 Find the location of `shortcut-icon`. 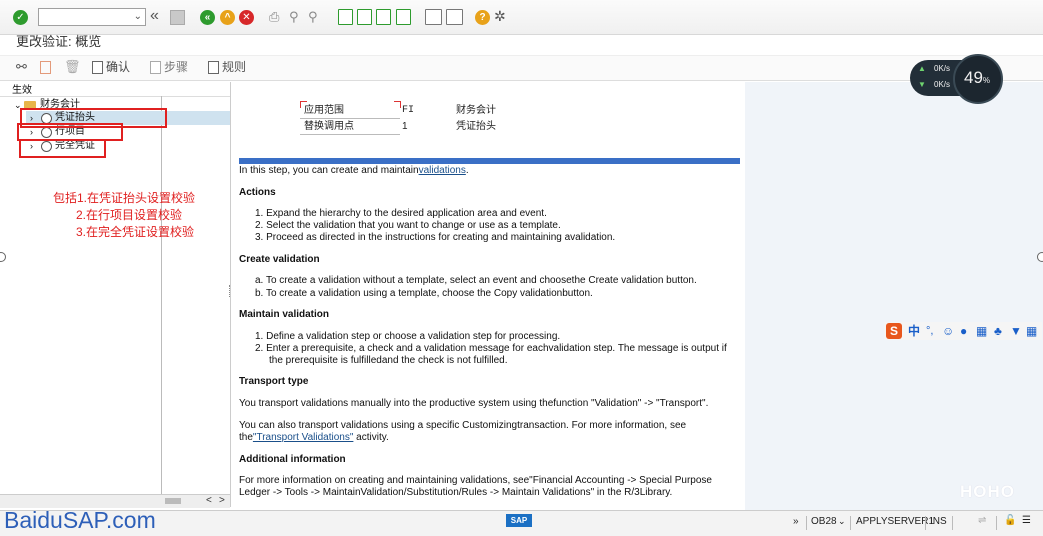

shortcut-icon is located at coordinates (454, 17).